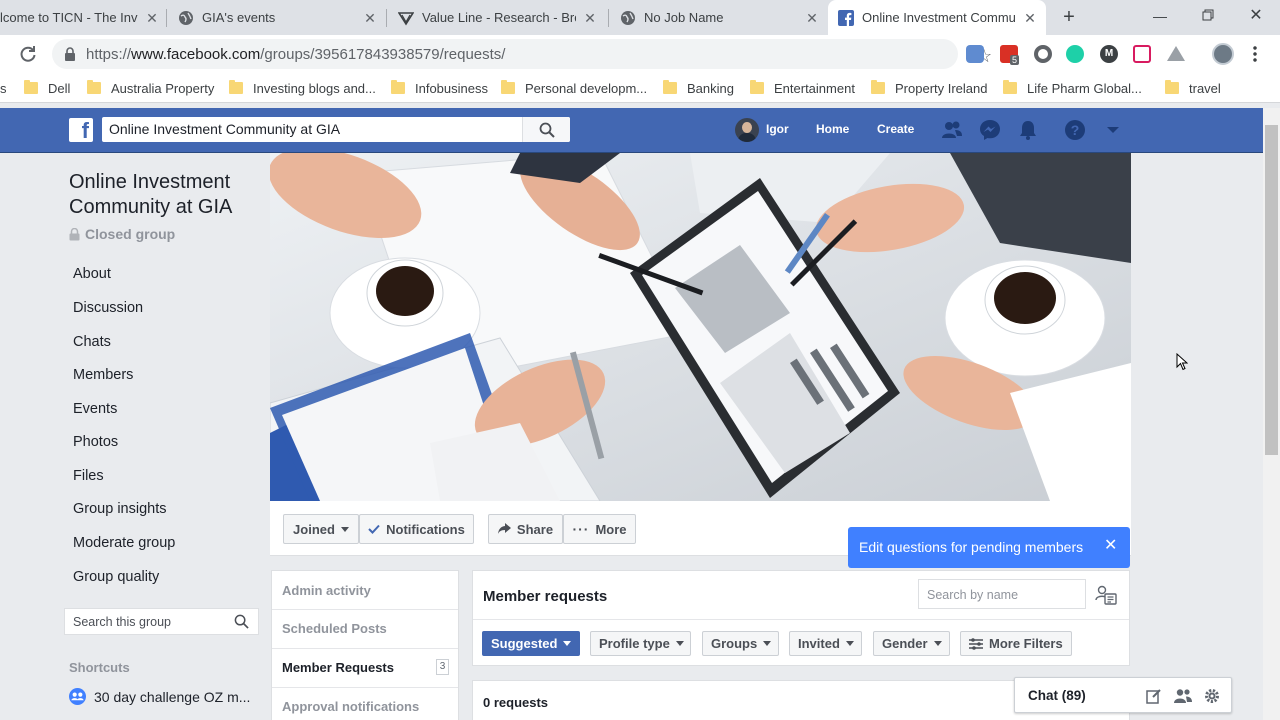 This screenshot has height=720, width=1280. Describe the element at coordinates (1154, 696) in the screenshot. I see `compose-icon` at that location.